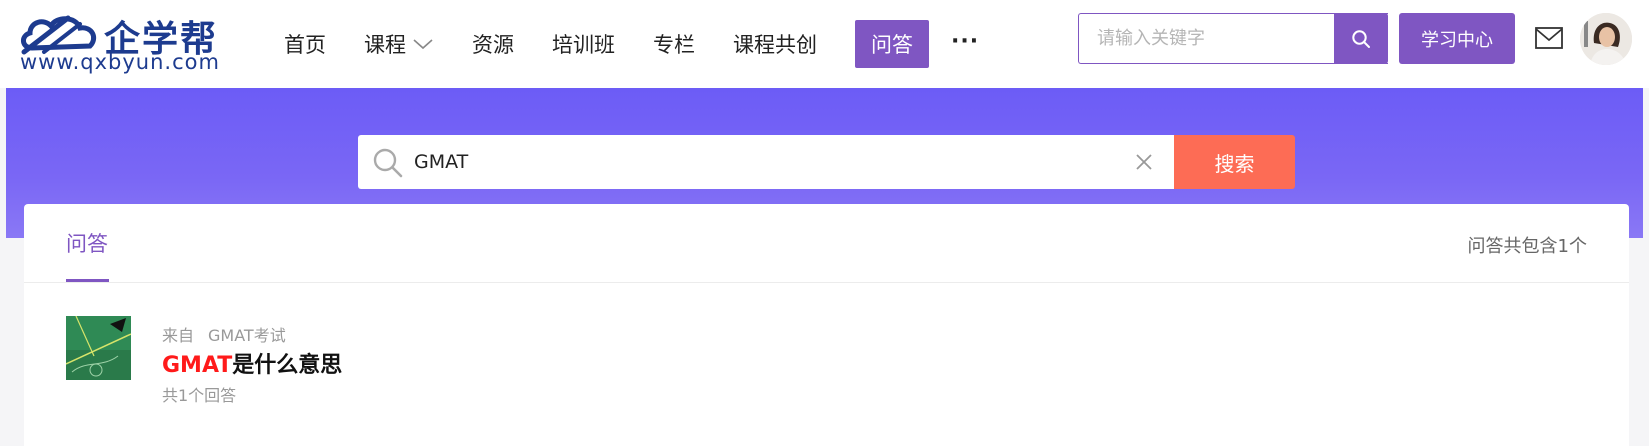 The height and width of the screenshot is (446, 1649). I want to click on divider, so click(826, 282).